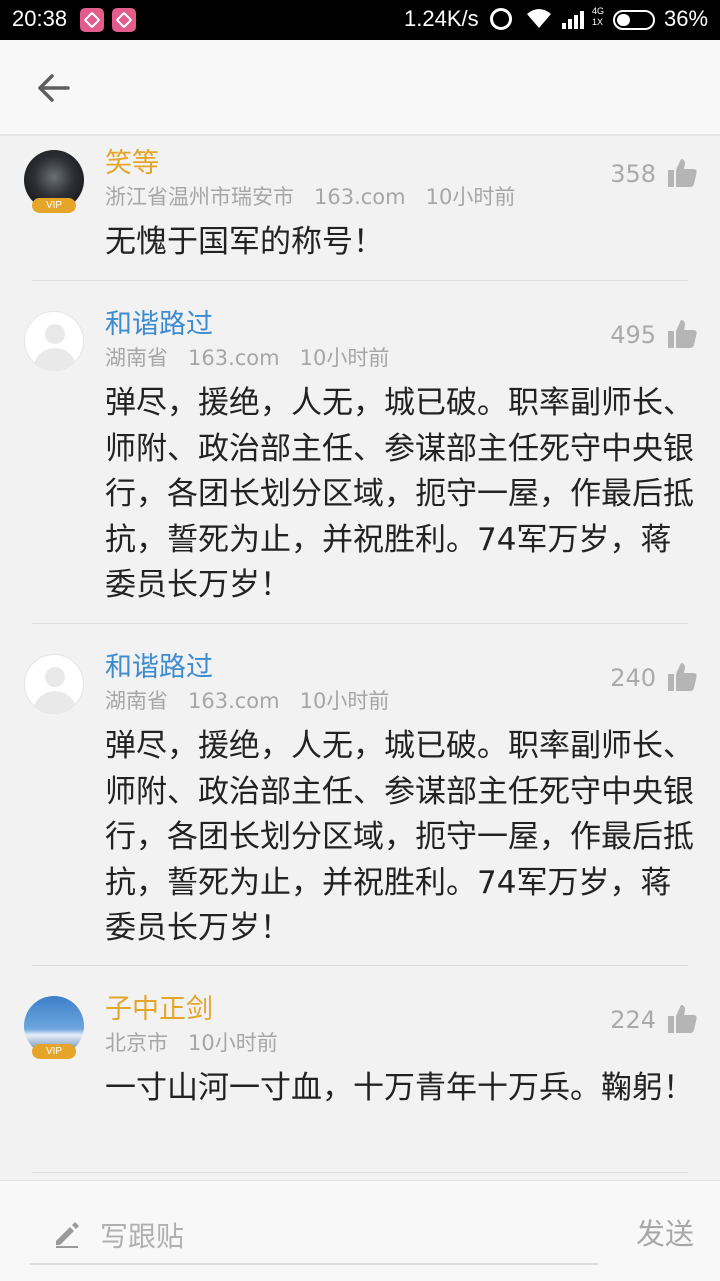 This screenshot has width=720, height=1281. I want to click on network-type: 4G 1X, so click(598, 16).